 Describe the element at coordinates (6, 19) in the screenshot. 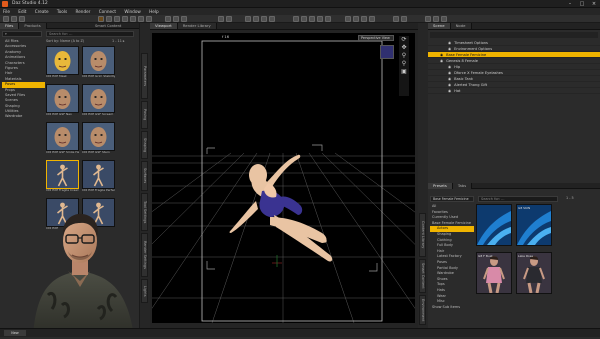

I see `new-icon` at that location.